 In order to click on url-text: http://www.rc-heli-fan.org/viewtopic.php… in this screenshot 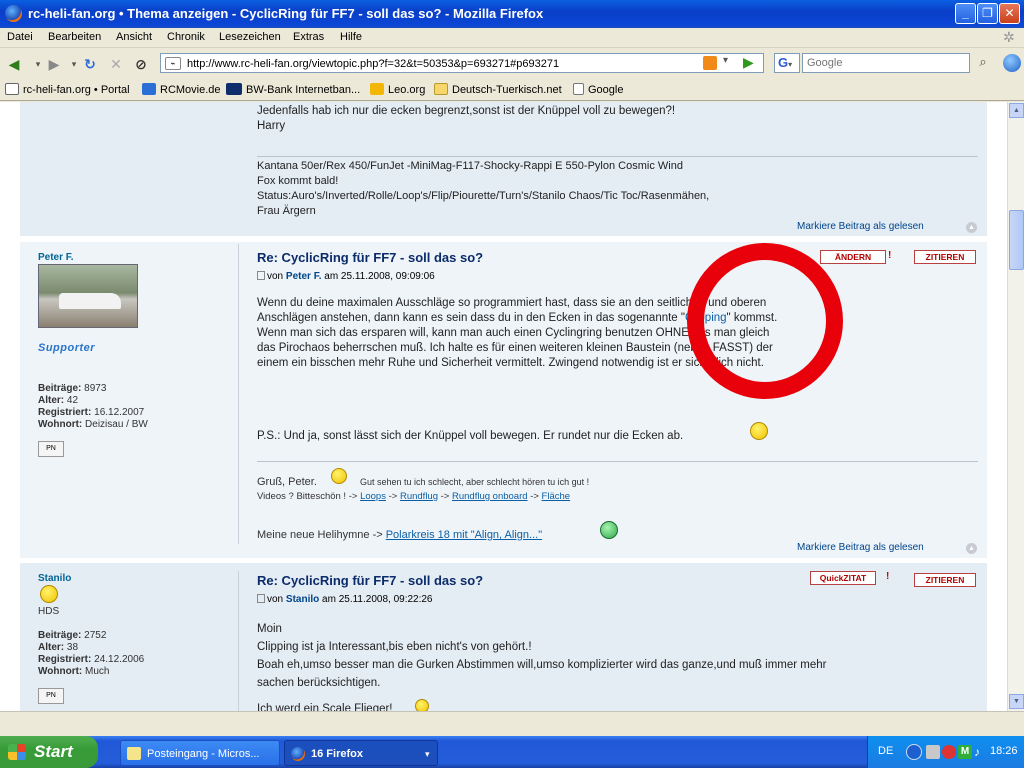, I will do `click(373, 64)`.